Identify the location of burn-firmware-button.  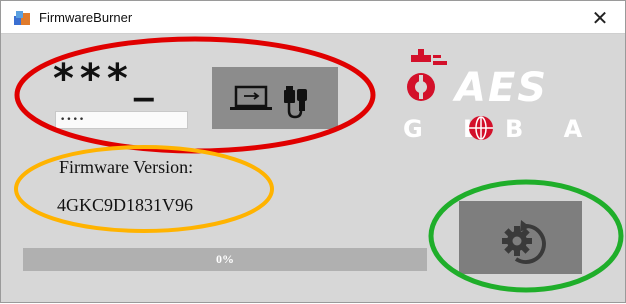
(520, 237).